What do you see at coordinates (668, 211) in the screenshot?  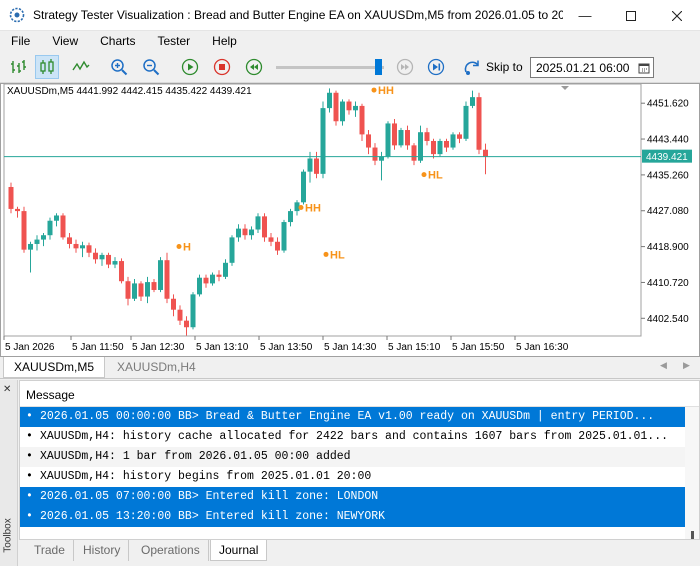 I see `price-axis-label: 4427.080` at bounding box center [668, 211].